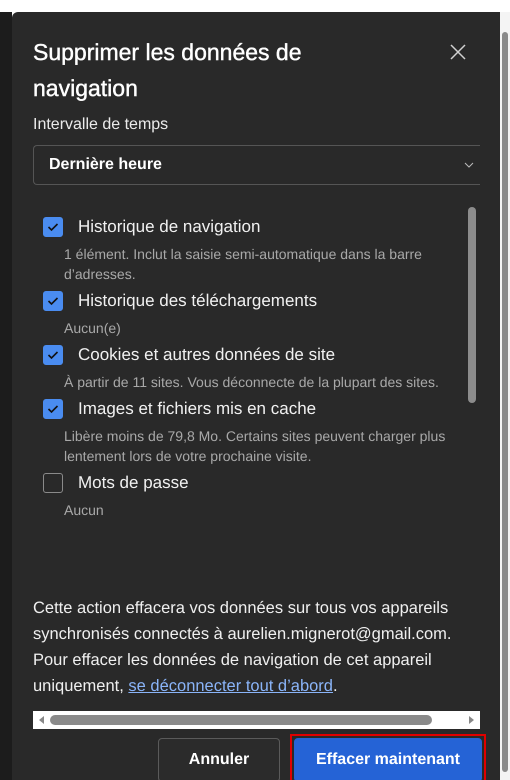 The width and height of the screenshot is (510, 780). Describe the element at coordinates (101, 125) in the screenshot. I see `time-range-label: Intervalle de temps` at that location.